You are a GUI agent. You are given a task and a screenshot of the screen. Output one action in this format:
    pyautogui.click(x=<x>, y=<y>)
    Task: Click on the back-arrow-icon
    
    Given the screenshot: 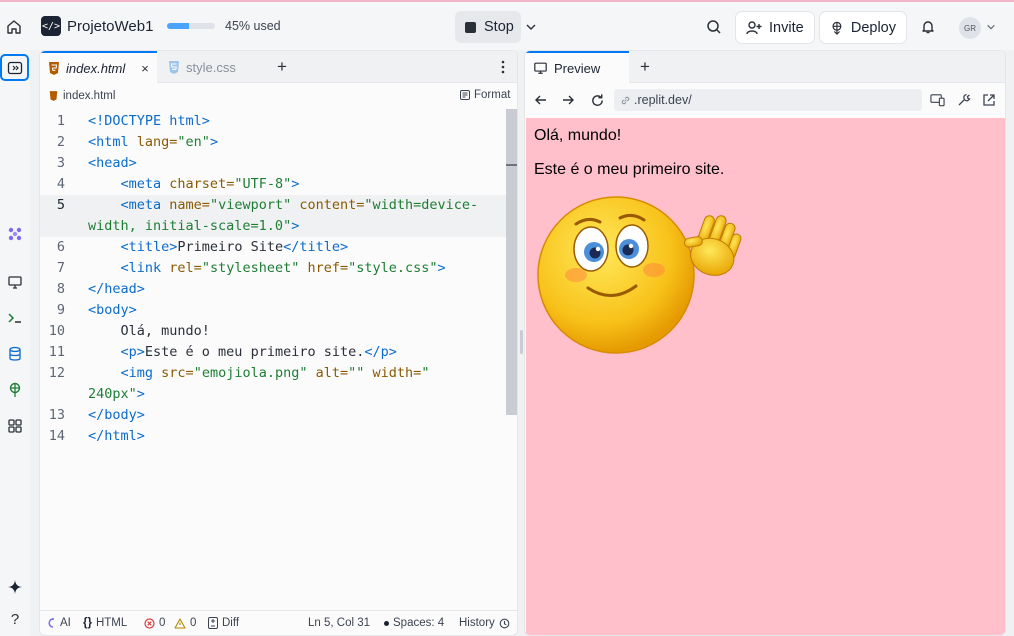 What is the action you would take?
    pyautogui.click(x=541, y=100)
    